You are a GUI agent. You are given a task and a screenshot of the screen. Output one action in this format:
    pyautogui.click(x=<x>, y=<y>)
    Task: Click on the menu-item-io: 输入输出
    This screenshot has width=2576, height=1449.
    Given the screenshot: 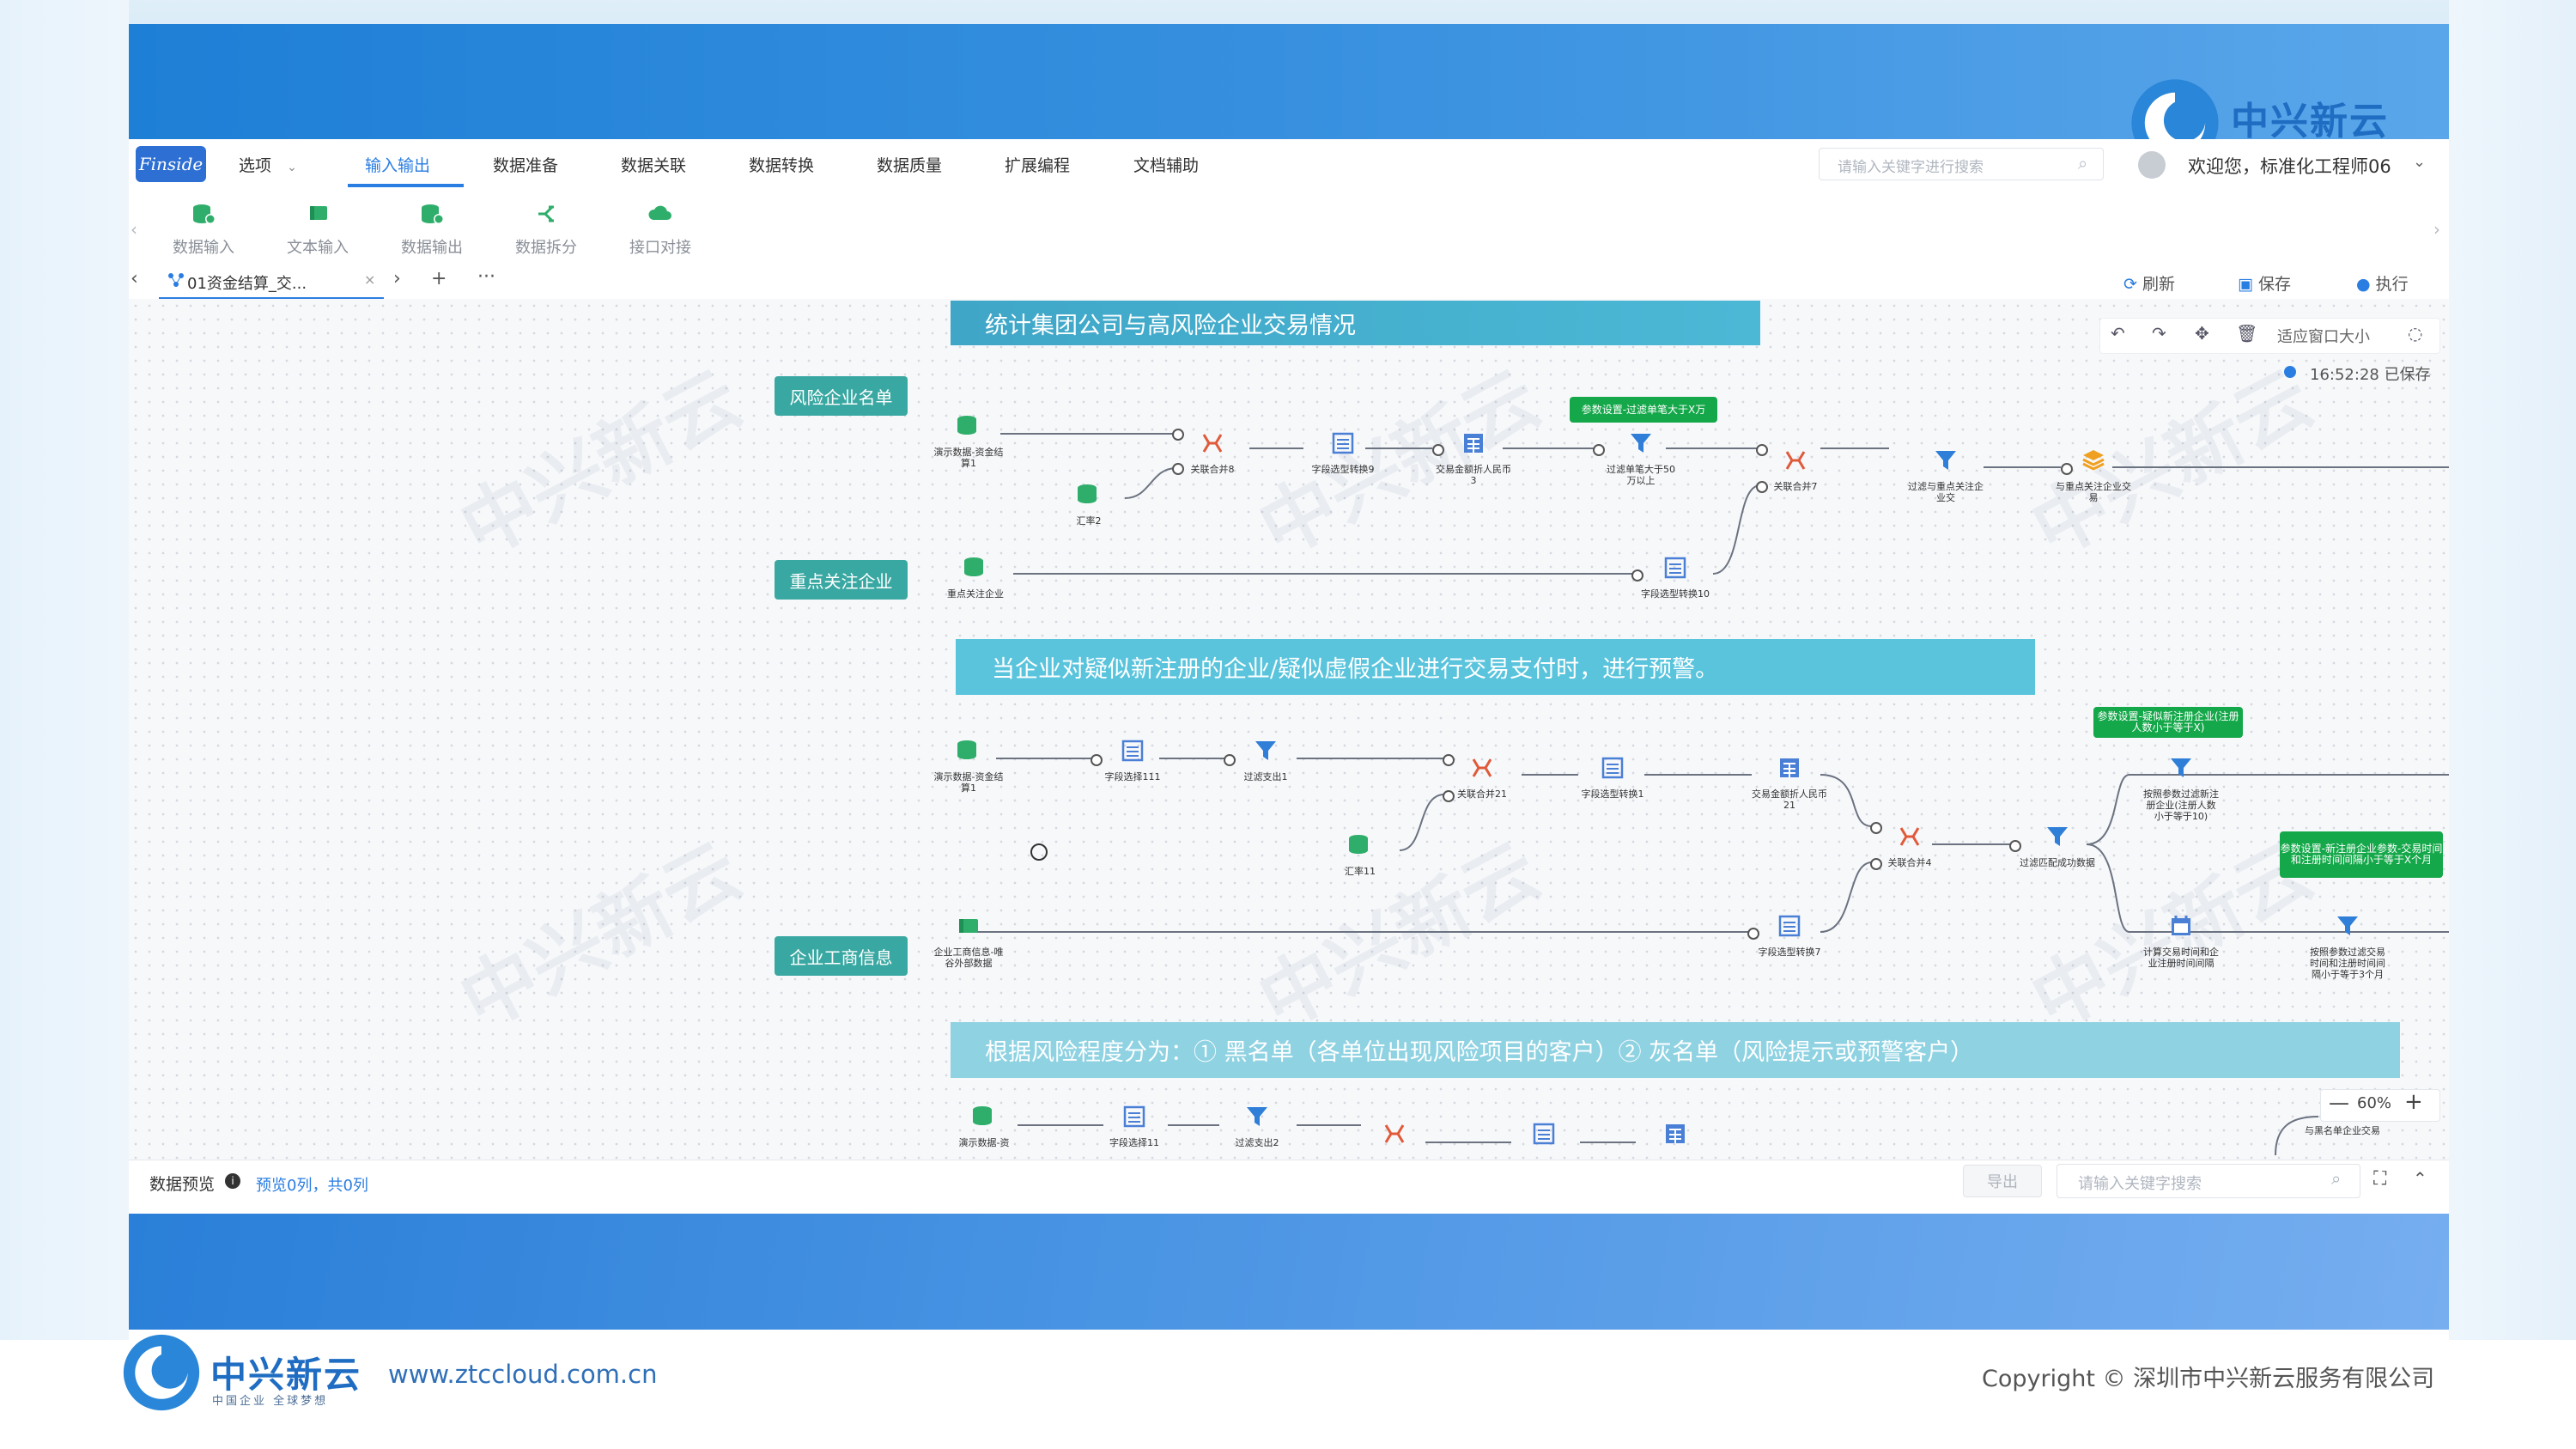 What is the action you would take?
    pyautogui.click(x=398, y=164)
    